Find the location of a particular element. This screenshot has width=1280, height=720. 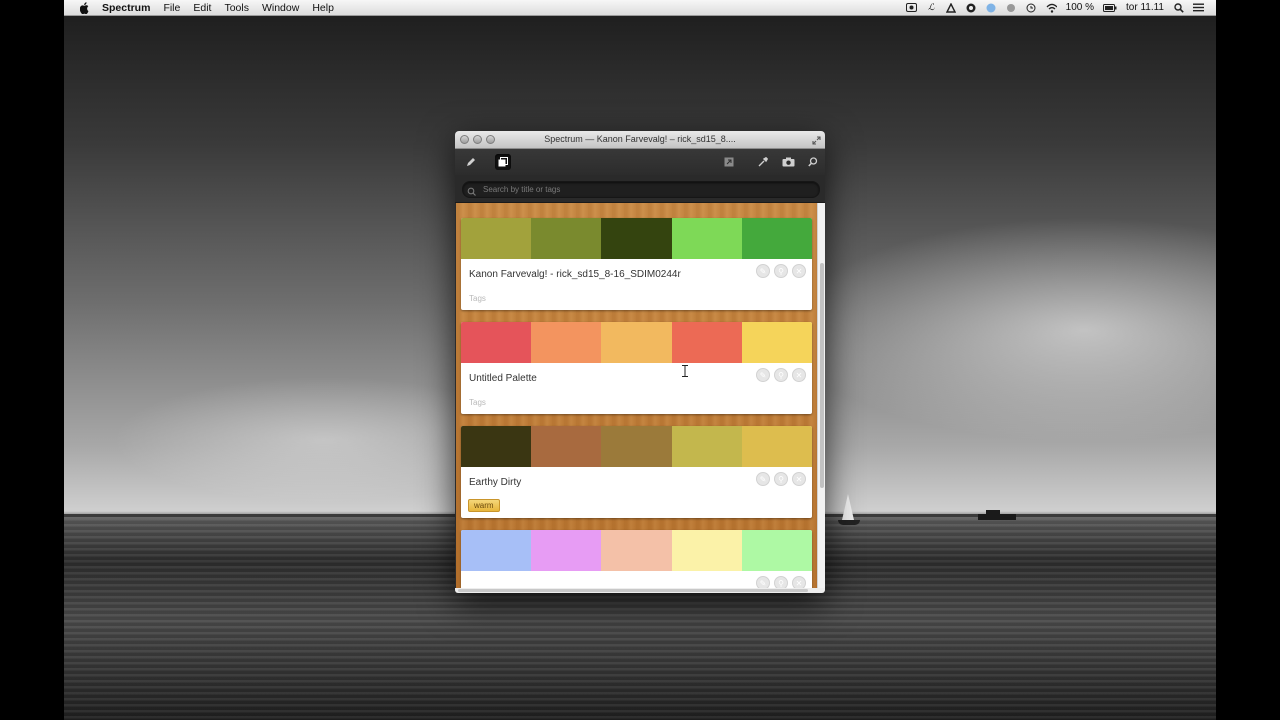

palette-card: ✎ ⚲ ✕ is located at coordinates (636, 559).